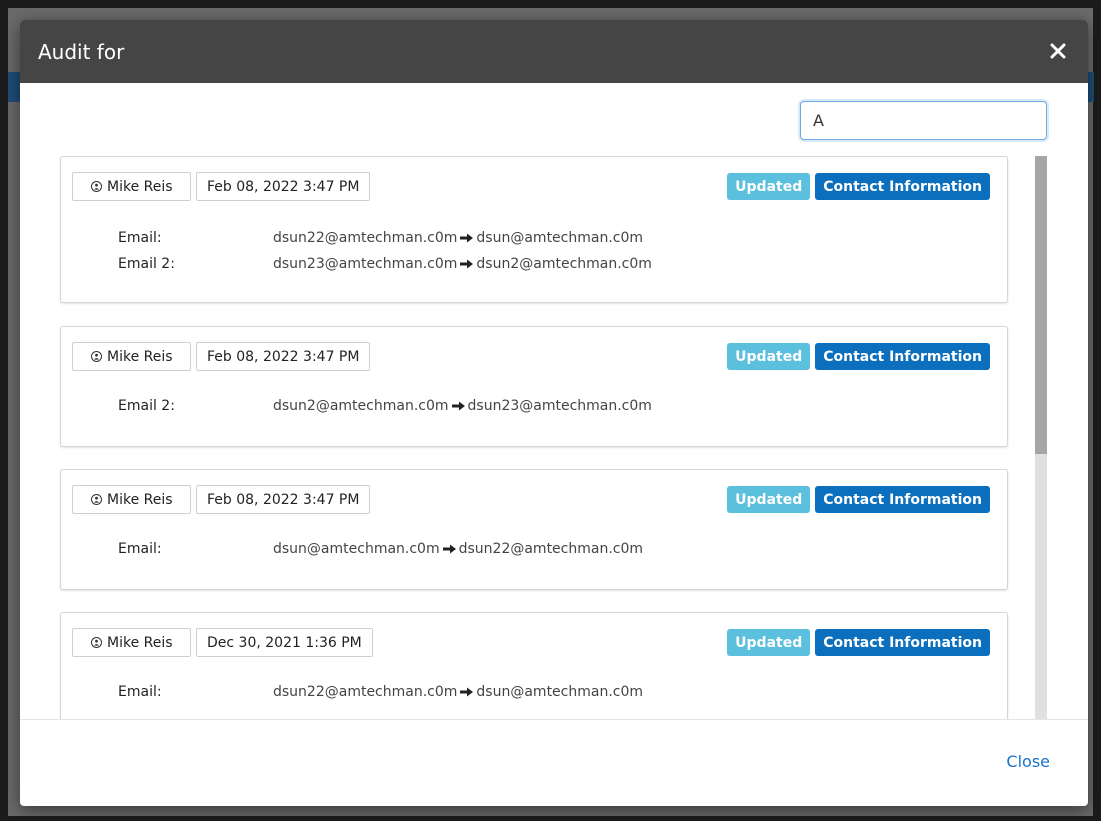 The height and width of the screenshot is (821, 1101). I want to click on new-value: dsun22@amtechman.c0m, so click(551, 549).